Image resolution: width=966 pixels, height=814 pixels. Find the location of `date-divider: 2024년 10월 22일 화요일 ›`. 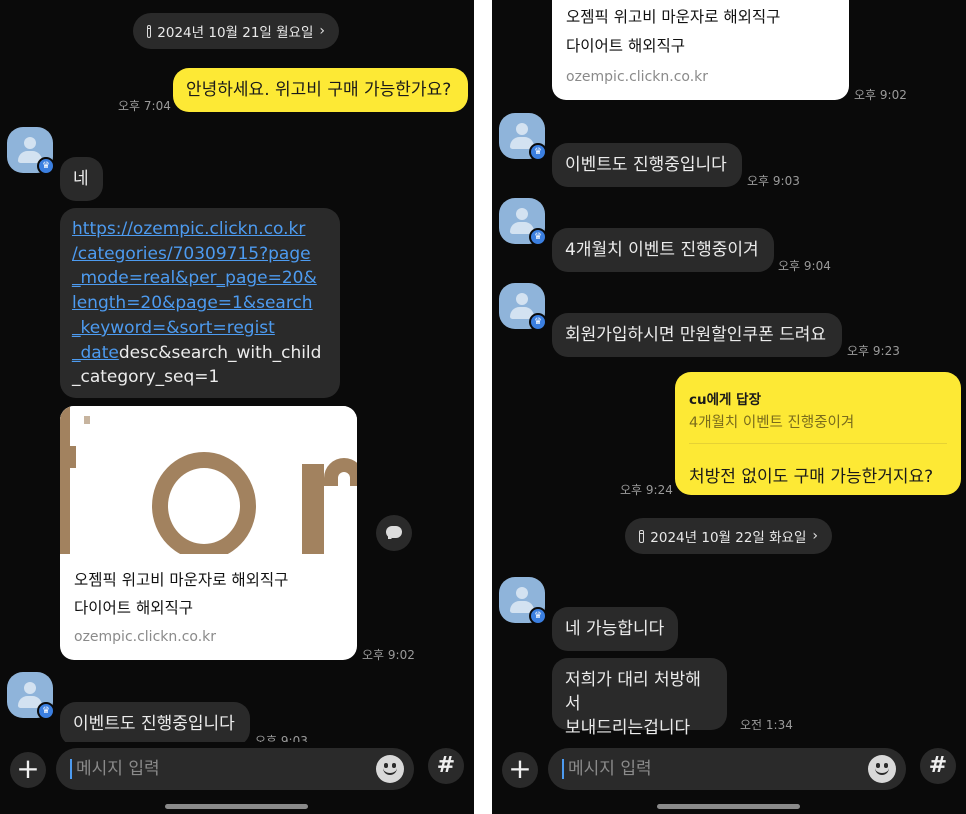

date-divider: 2024년 10월 22일 화요일 › is located at coordinates (728, 536).